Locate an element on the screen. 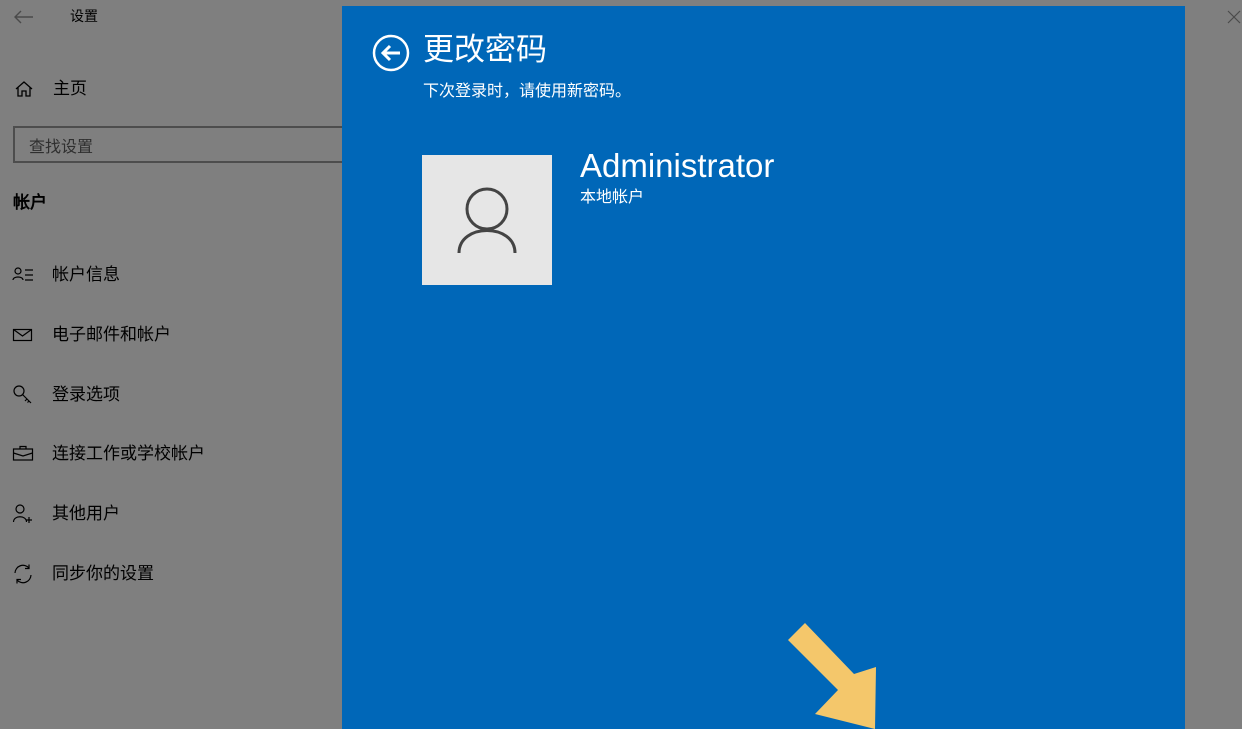  annotation-arrow-icon is located at coordinates (832, 674).